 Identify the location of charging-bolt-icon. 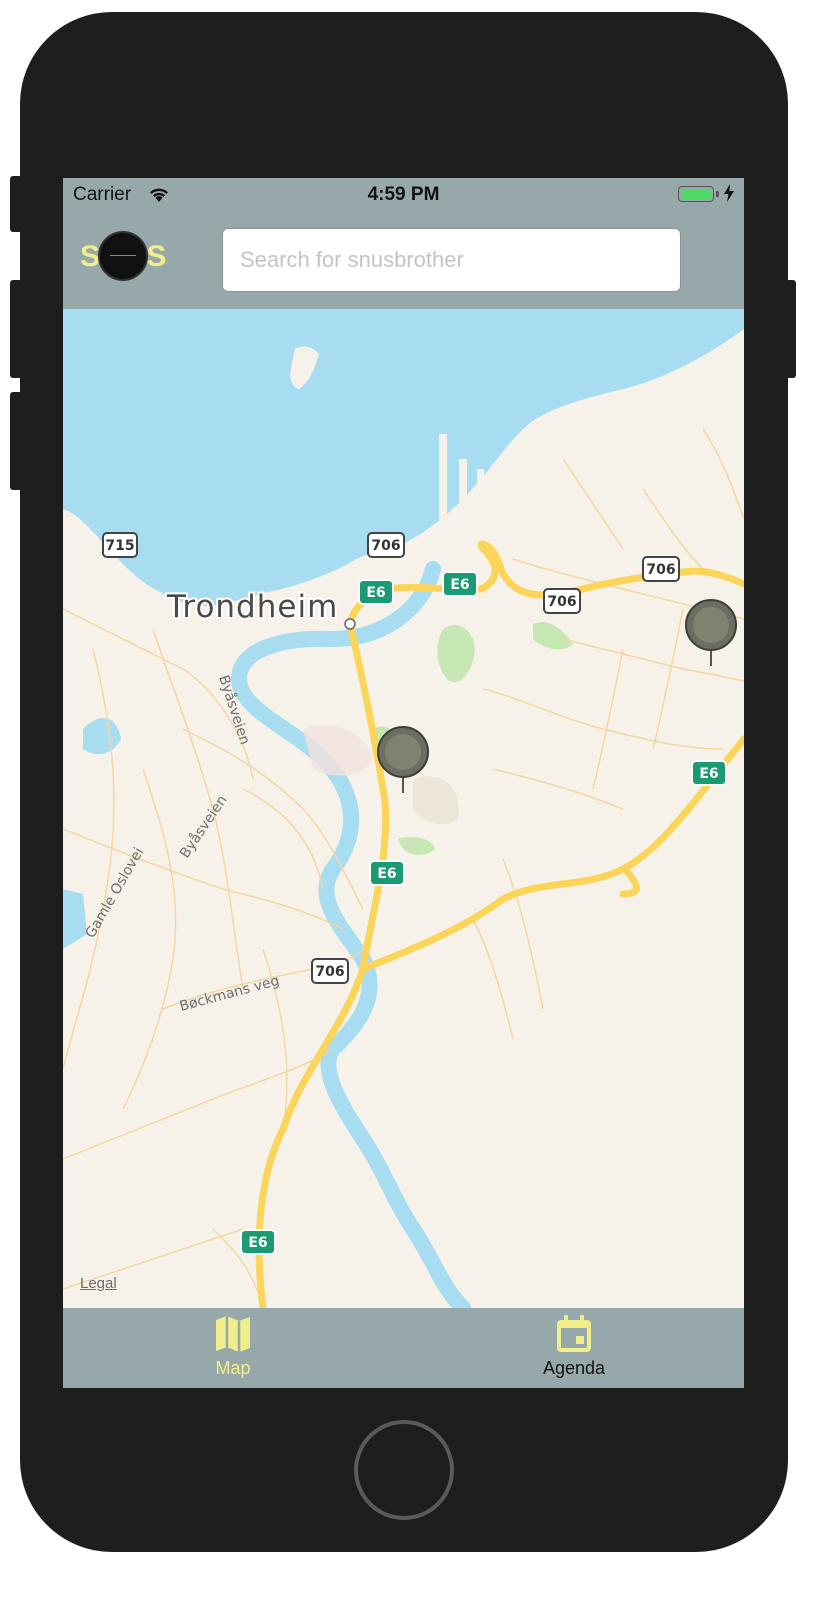
(729, 193).